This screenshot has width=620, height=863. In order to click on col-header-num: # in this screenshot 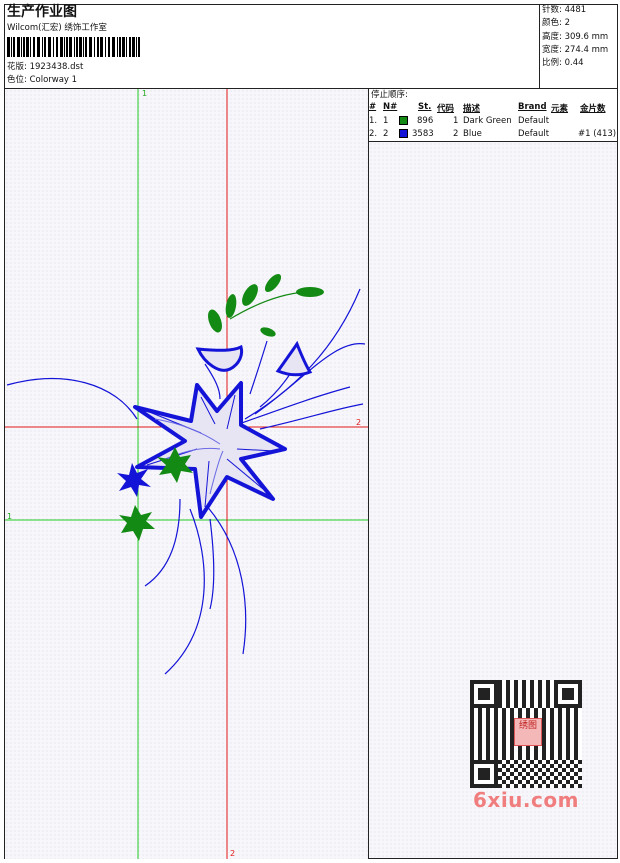, I will do `click(373, 107)`.